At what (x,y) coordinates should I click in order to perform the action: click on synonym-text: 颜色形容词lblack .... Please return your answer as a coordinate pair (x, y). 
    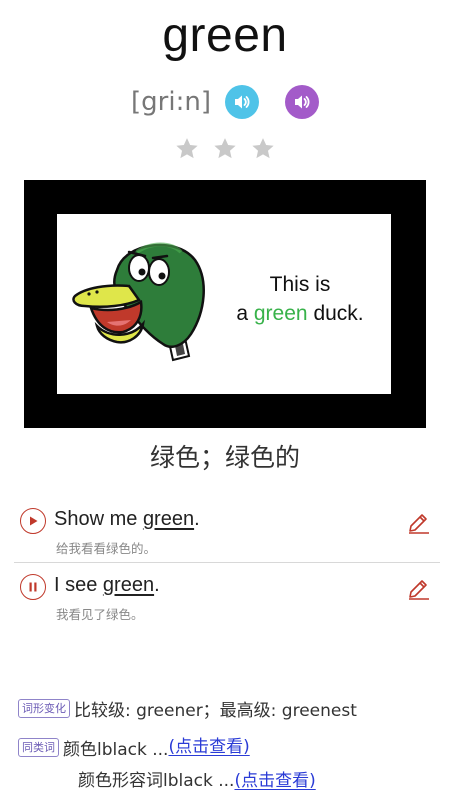
    Looking at the image, I should click on (156, 781).